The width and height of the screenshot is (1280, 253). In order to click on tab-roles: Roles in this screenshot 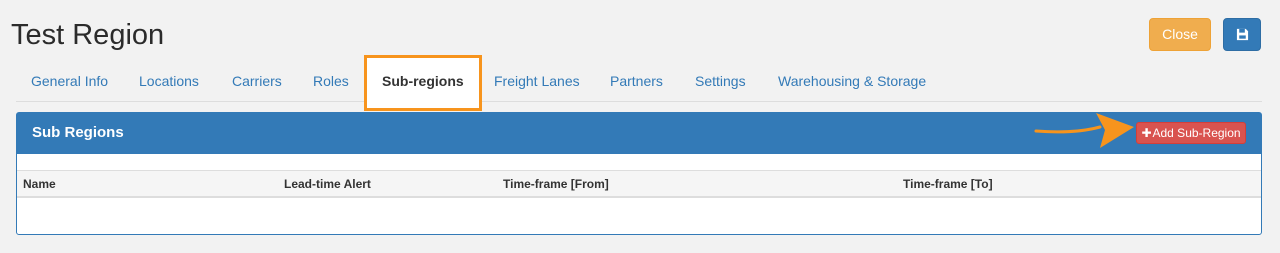, I will do `click(331, 81)`.